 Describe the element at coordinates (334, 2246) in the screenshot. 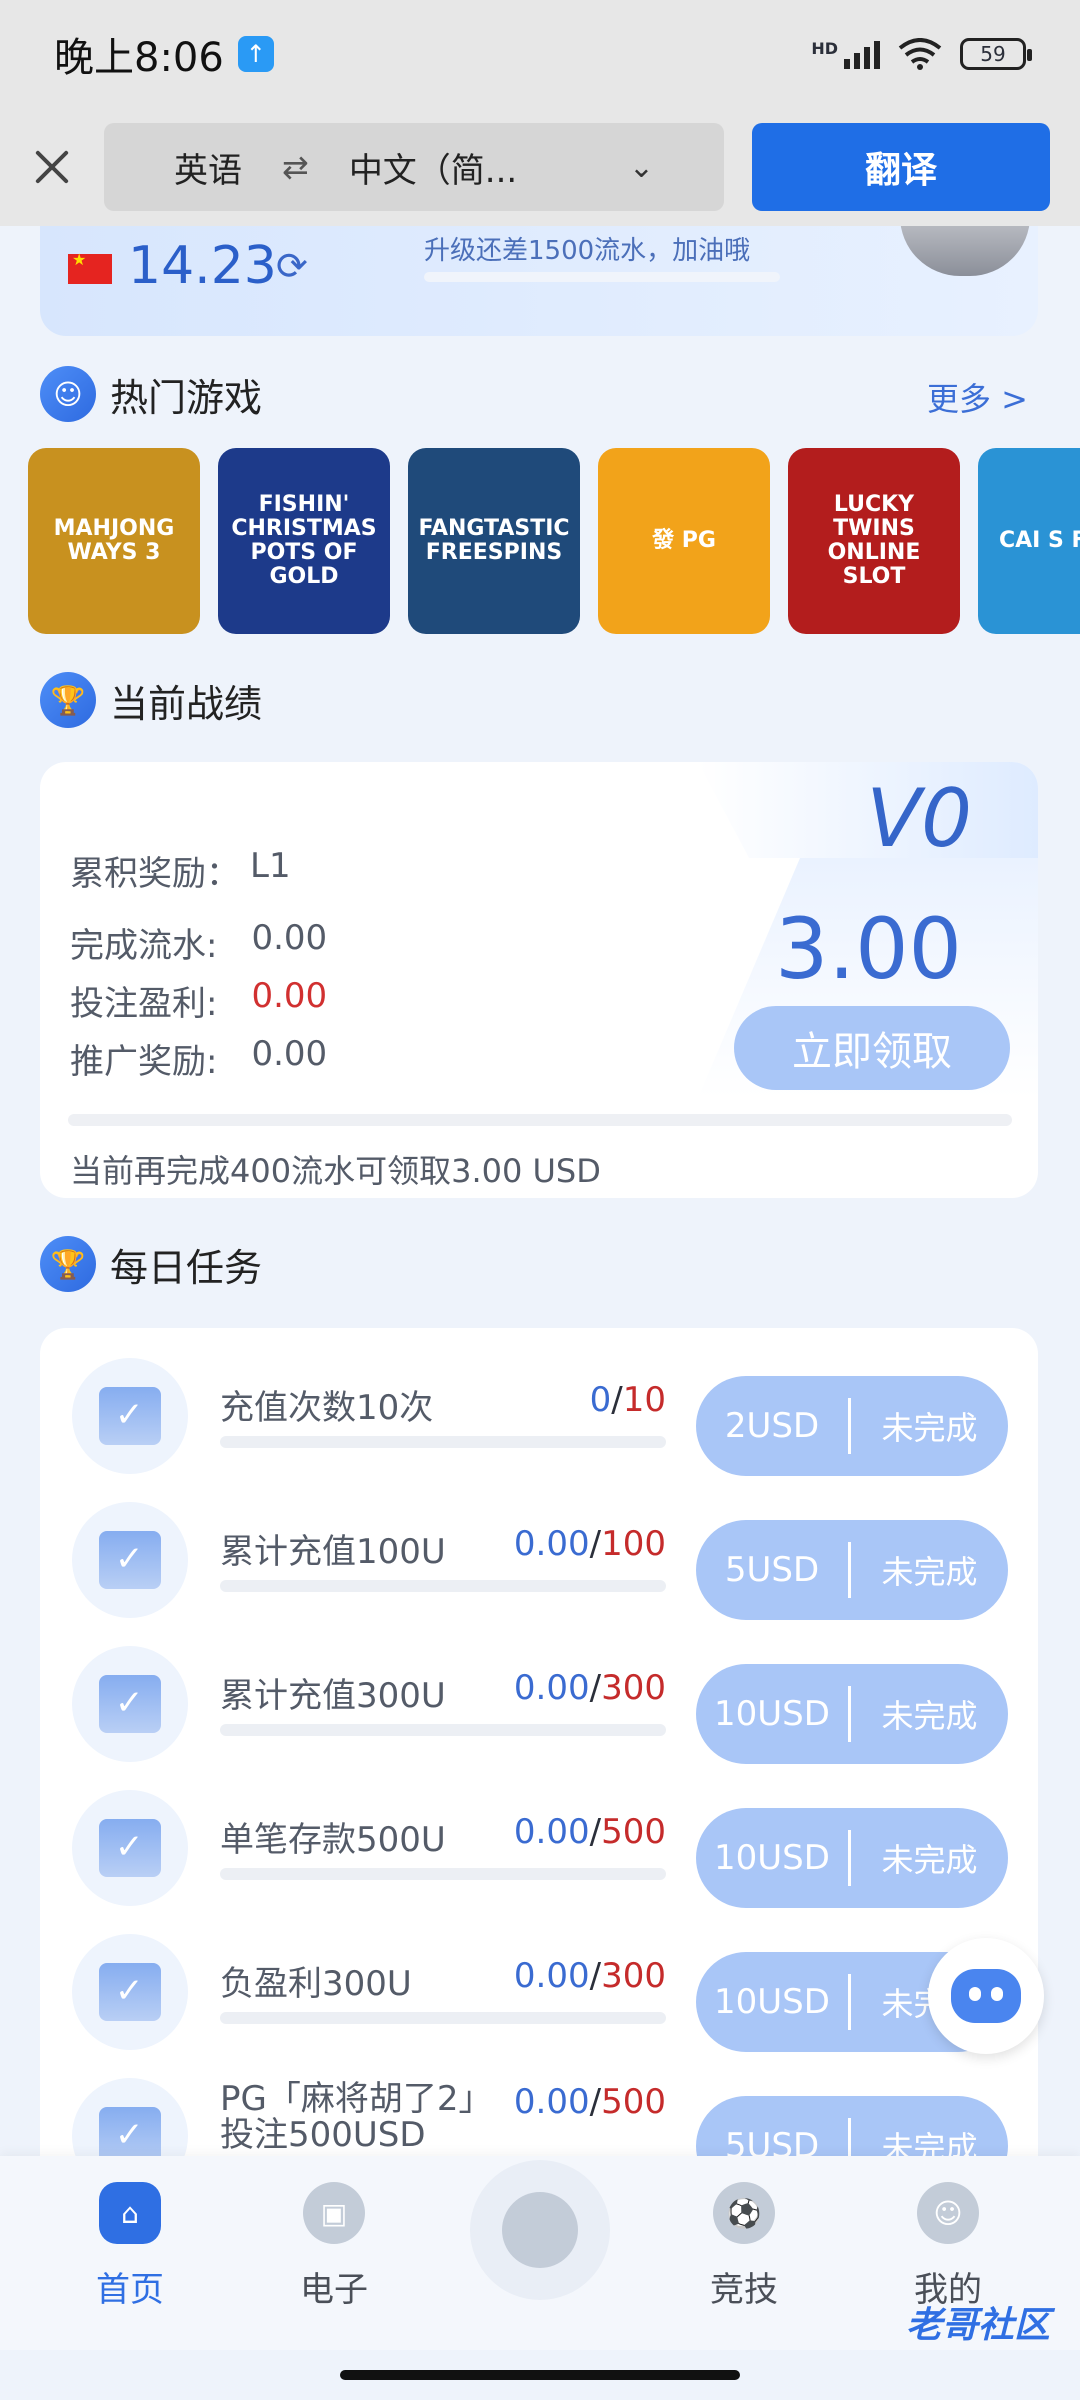

I see `nav-electronic: ▣ 电子` at that location.